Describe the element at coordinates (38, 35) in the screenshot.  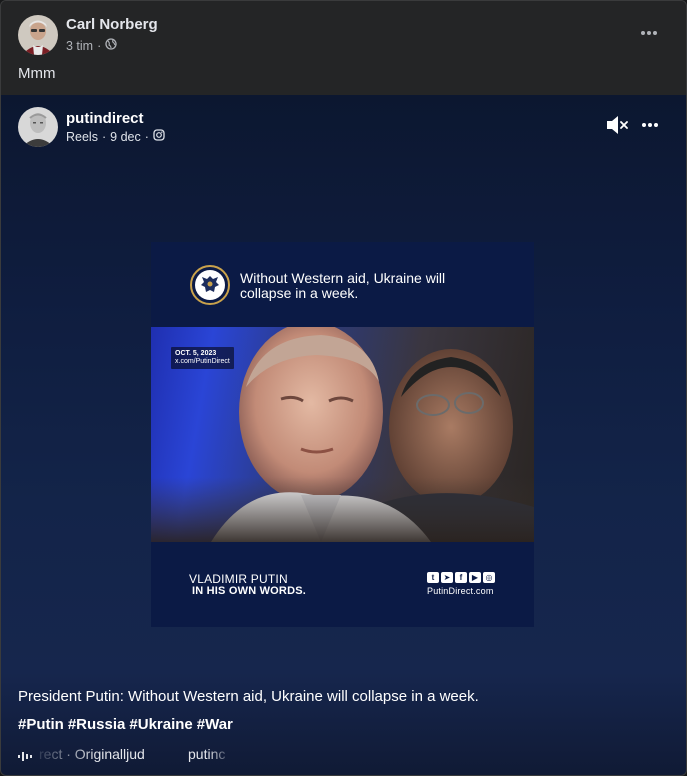
I see `author-avatar` at that location.